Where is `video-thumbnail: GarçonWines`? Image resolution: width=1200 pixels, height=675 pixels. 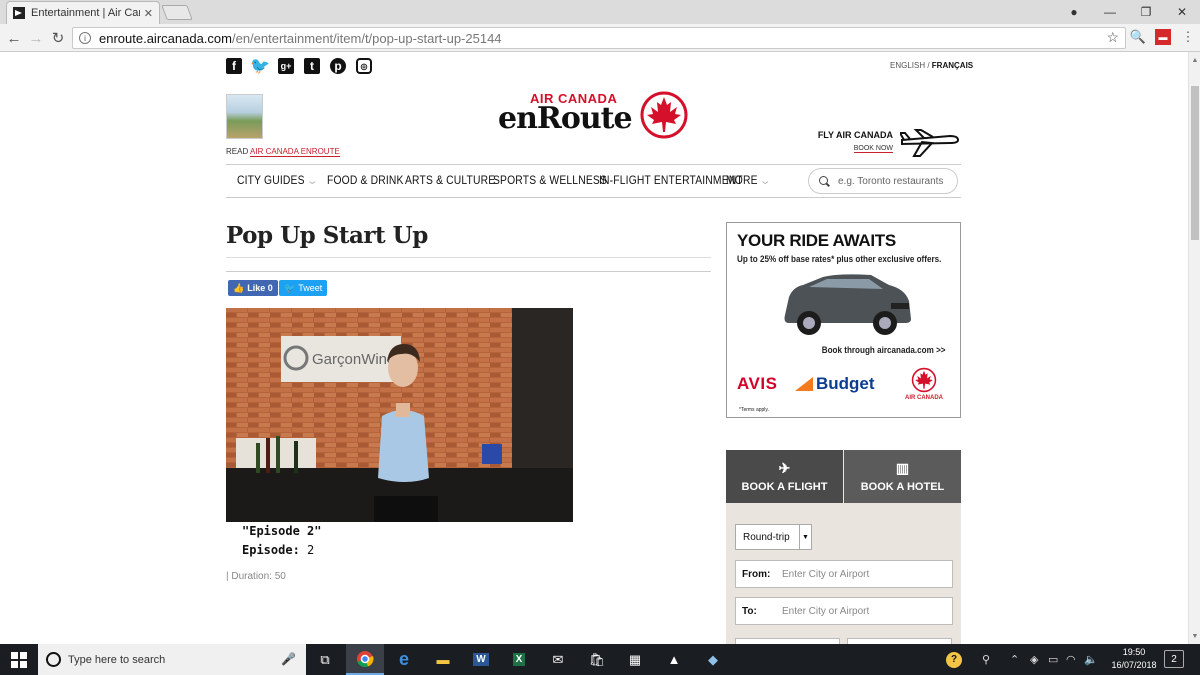 video-thumbnail: GarçonWines is located at coordinates (399, 415).